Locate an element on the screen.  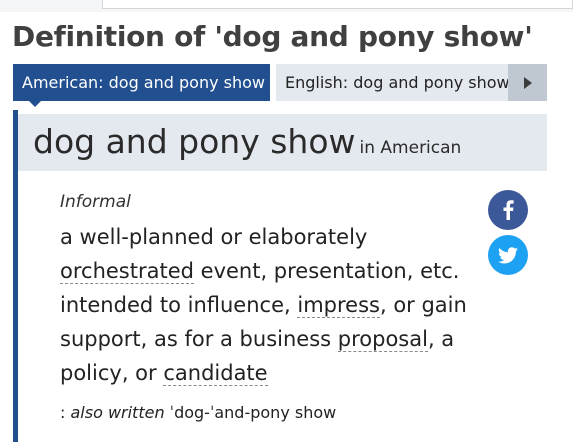
tab-english: English: dog and pony show is located at coordinates (392, 82).